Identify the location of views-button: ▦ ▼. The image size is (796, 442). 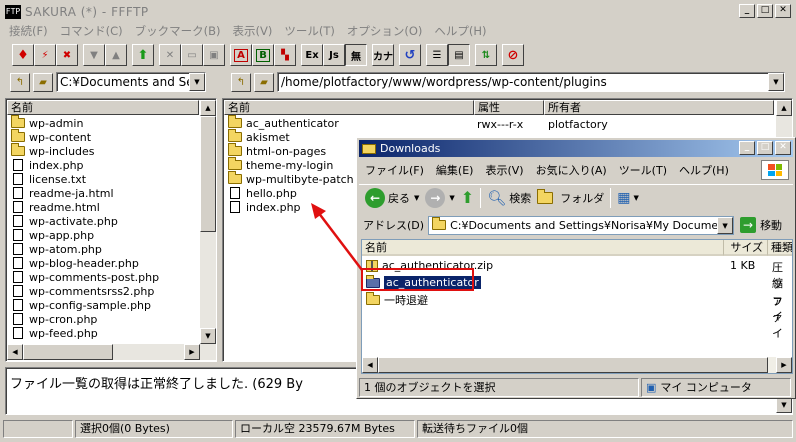
(628, 198).